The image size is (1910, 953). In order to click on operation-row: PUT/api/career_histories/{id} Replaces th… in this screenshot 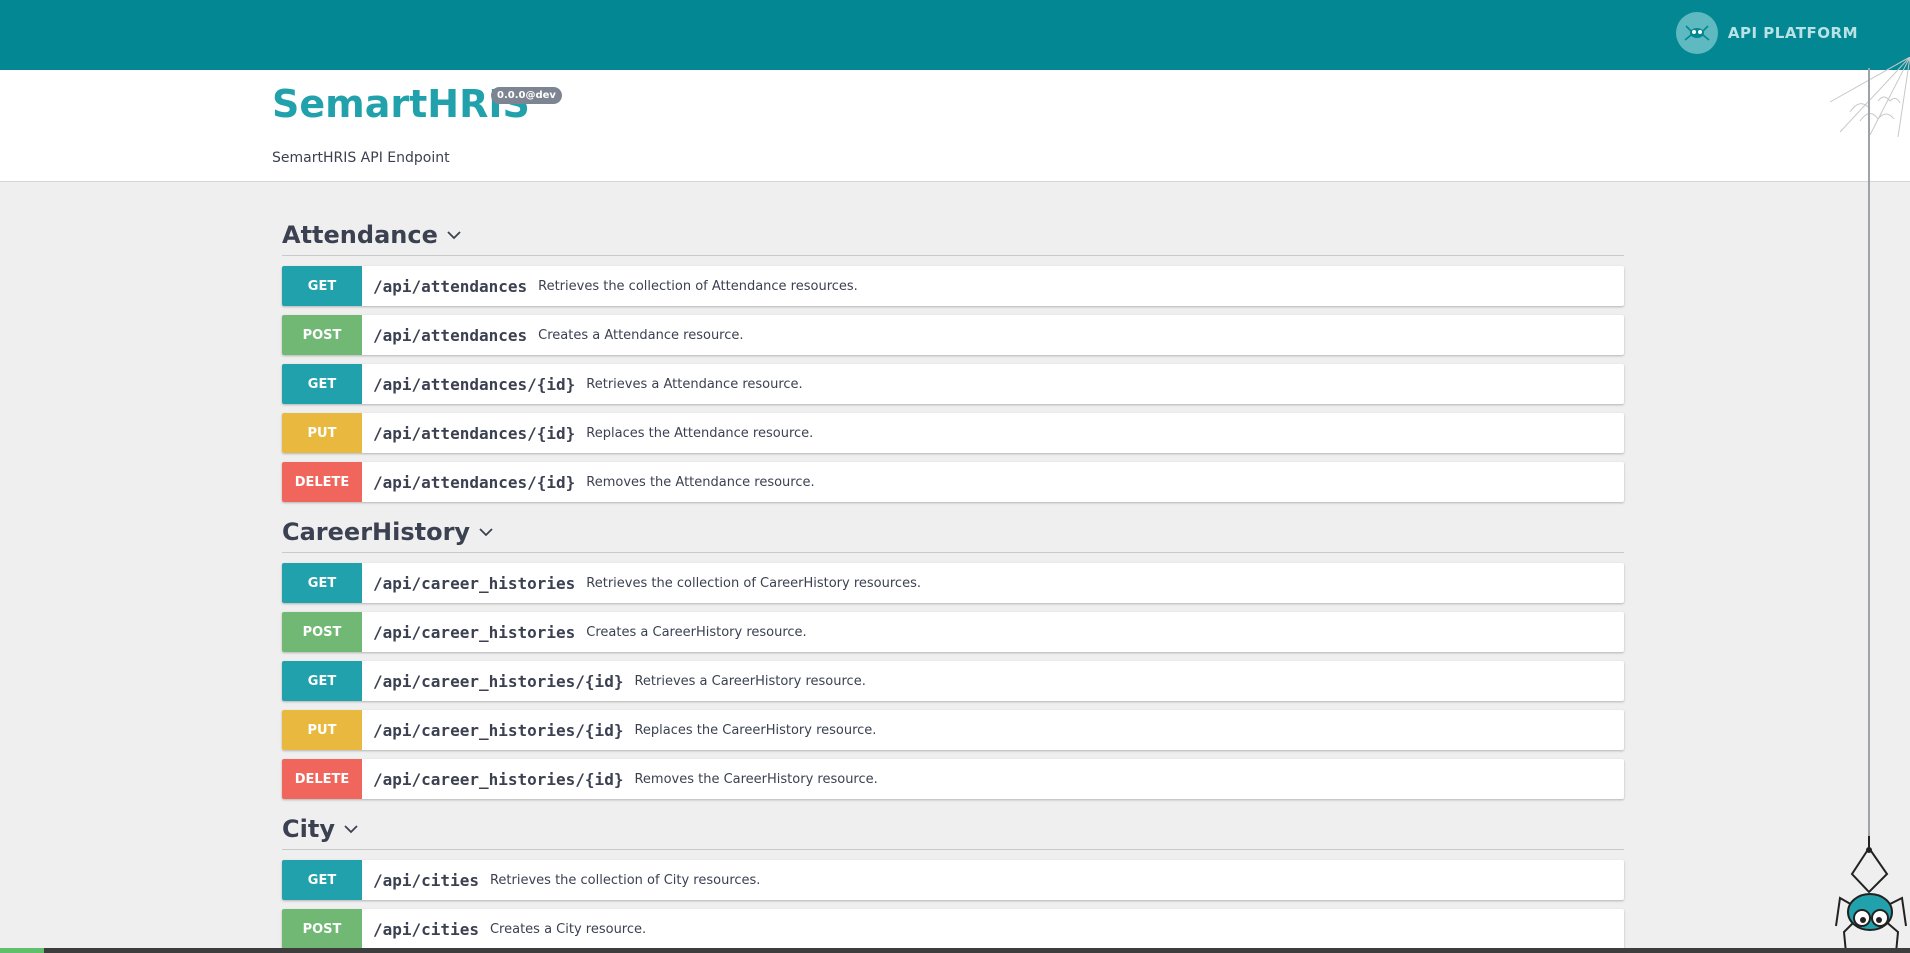, I will do `click(953, 730)`.